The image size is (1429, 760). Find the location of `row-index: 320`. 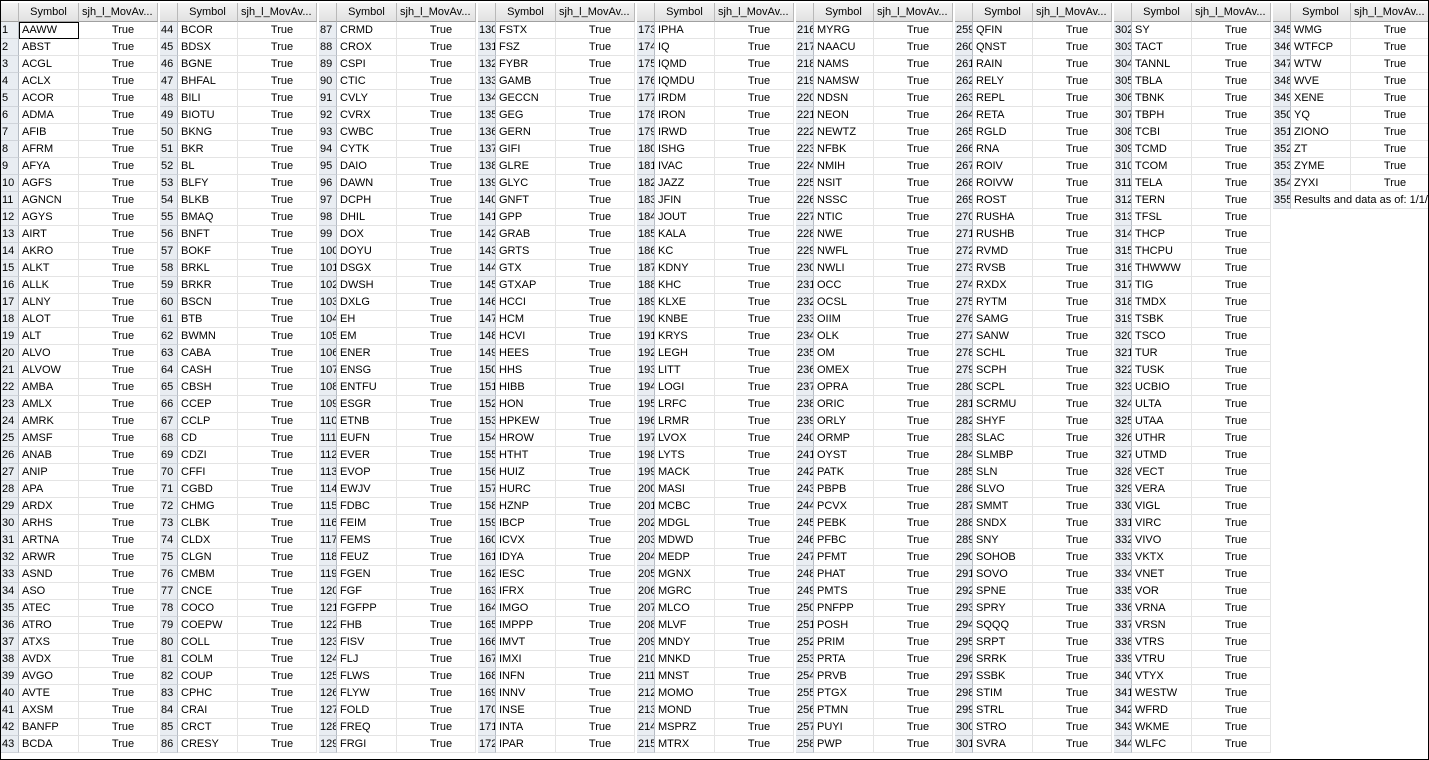

row-index: 320 is located at coordinates (1123, 336).